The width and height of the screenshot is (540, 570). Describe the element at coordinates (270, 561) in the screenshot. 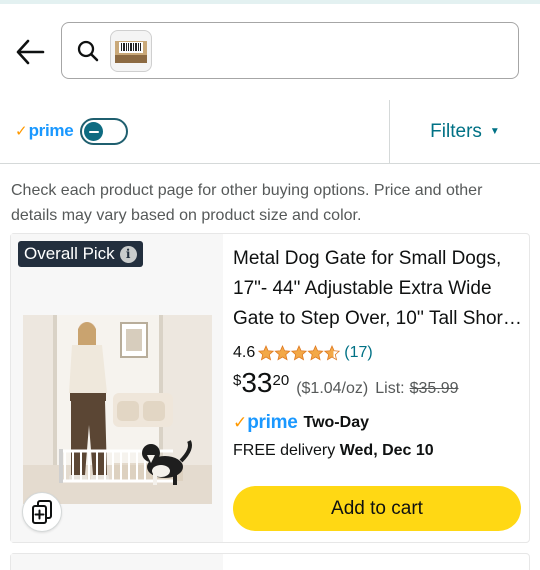

I see `next-product-card` at that location.